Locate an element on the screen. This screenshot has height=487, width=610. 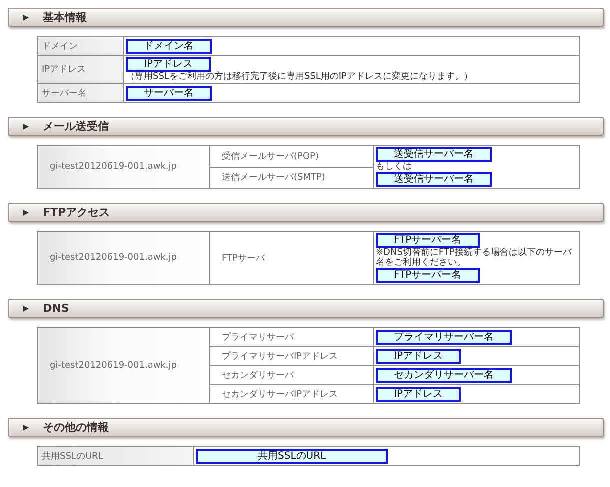
value-field: セカンダリサーバー名 is located at coordinates (444, 375).